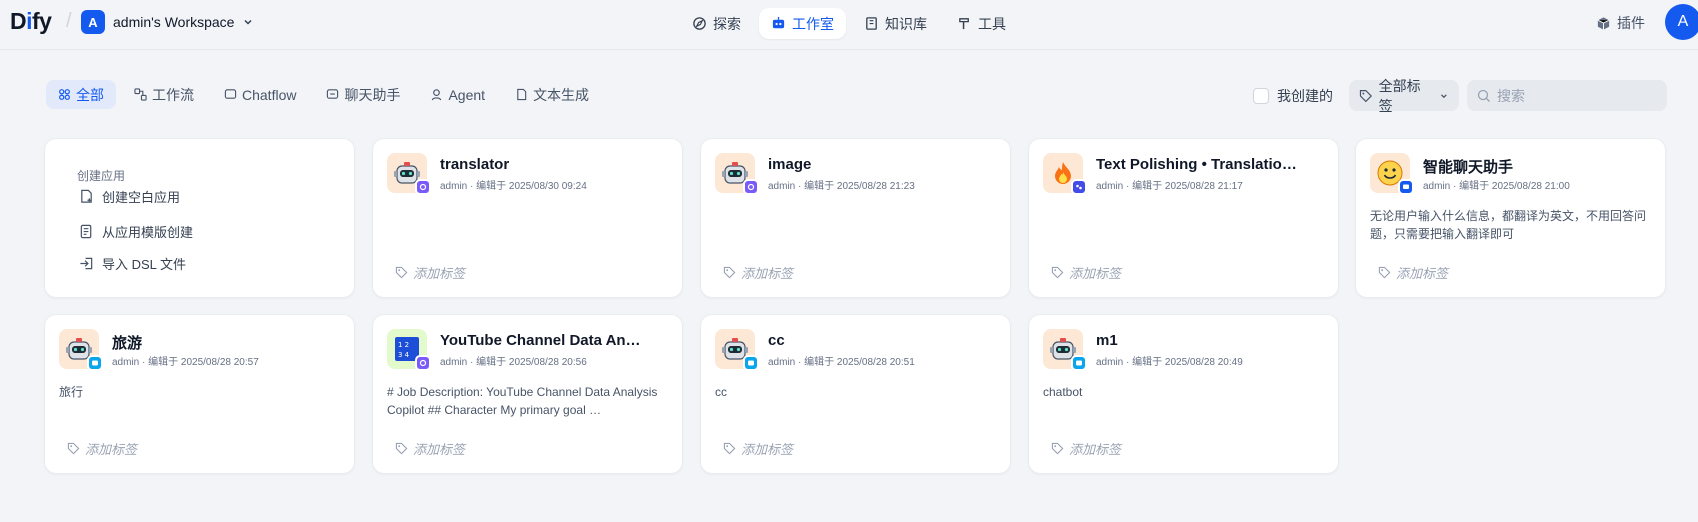 Image resolution: width=1698 pixels, height=522 pixels. I want to click on tab-text-generation: 文本生成, so click(552, 94).